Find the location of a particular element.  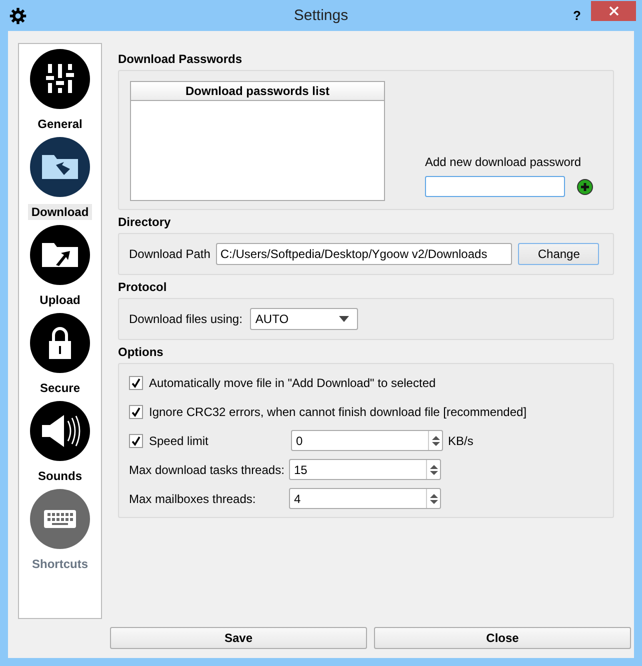

caret-icon is located at coordinates (344, 319).